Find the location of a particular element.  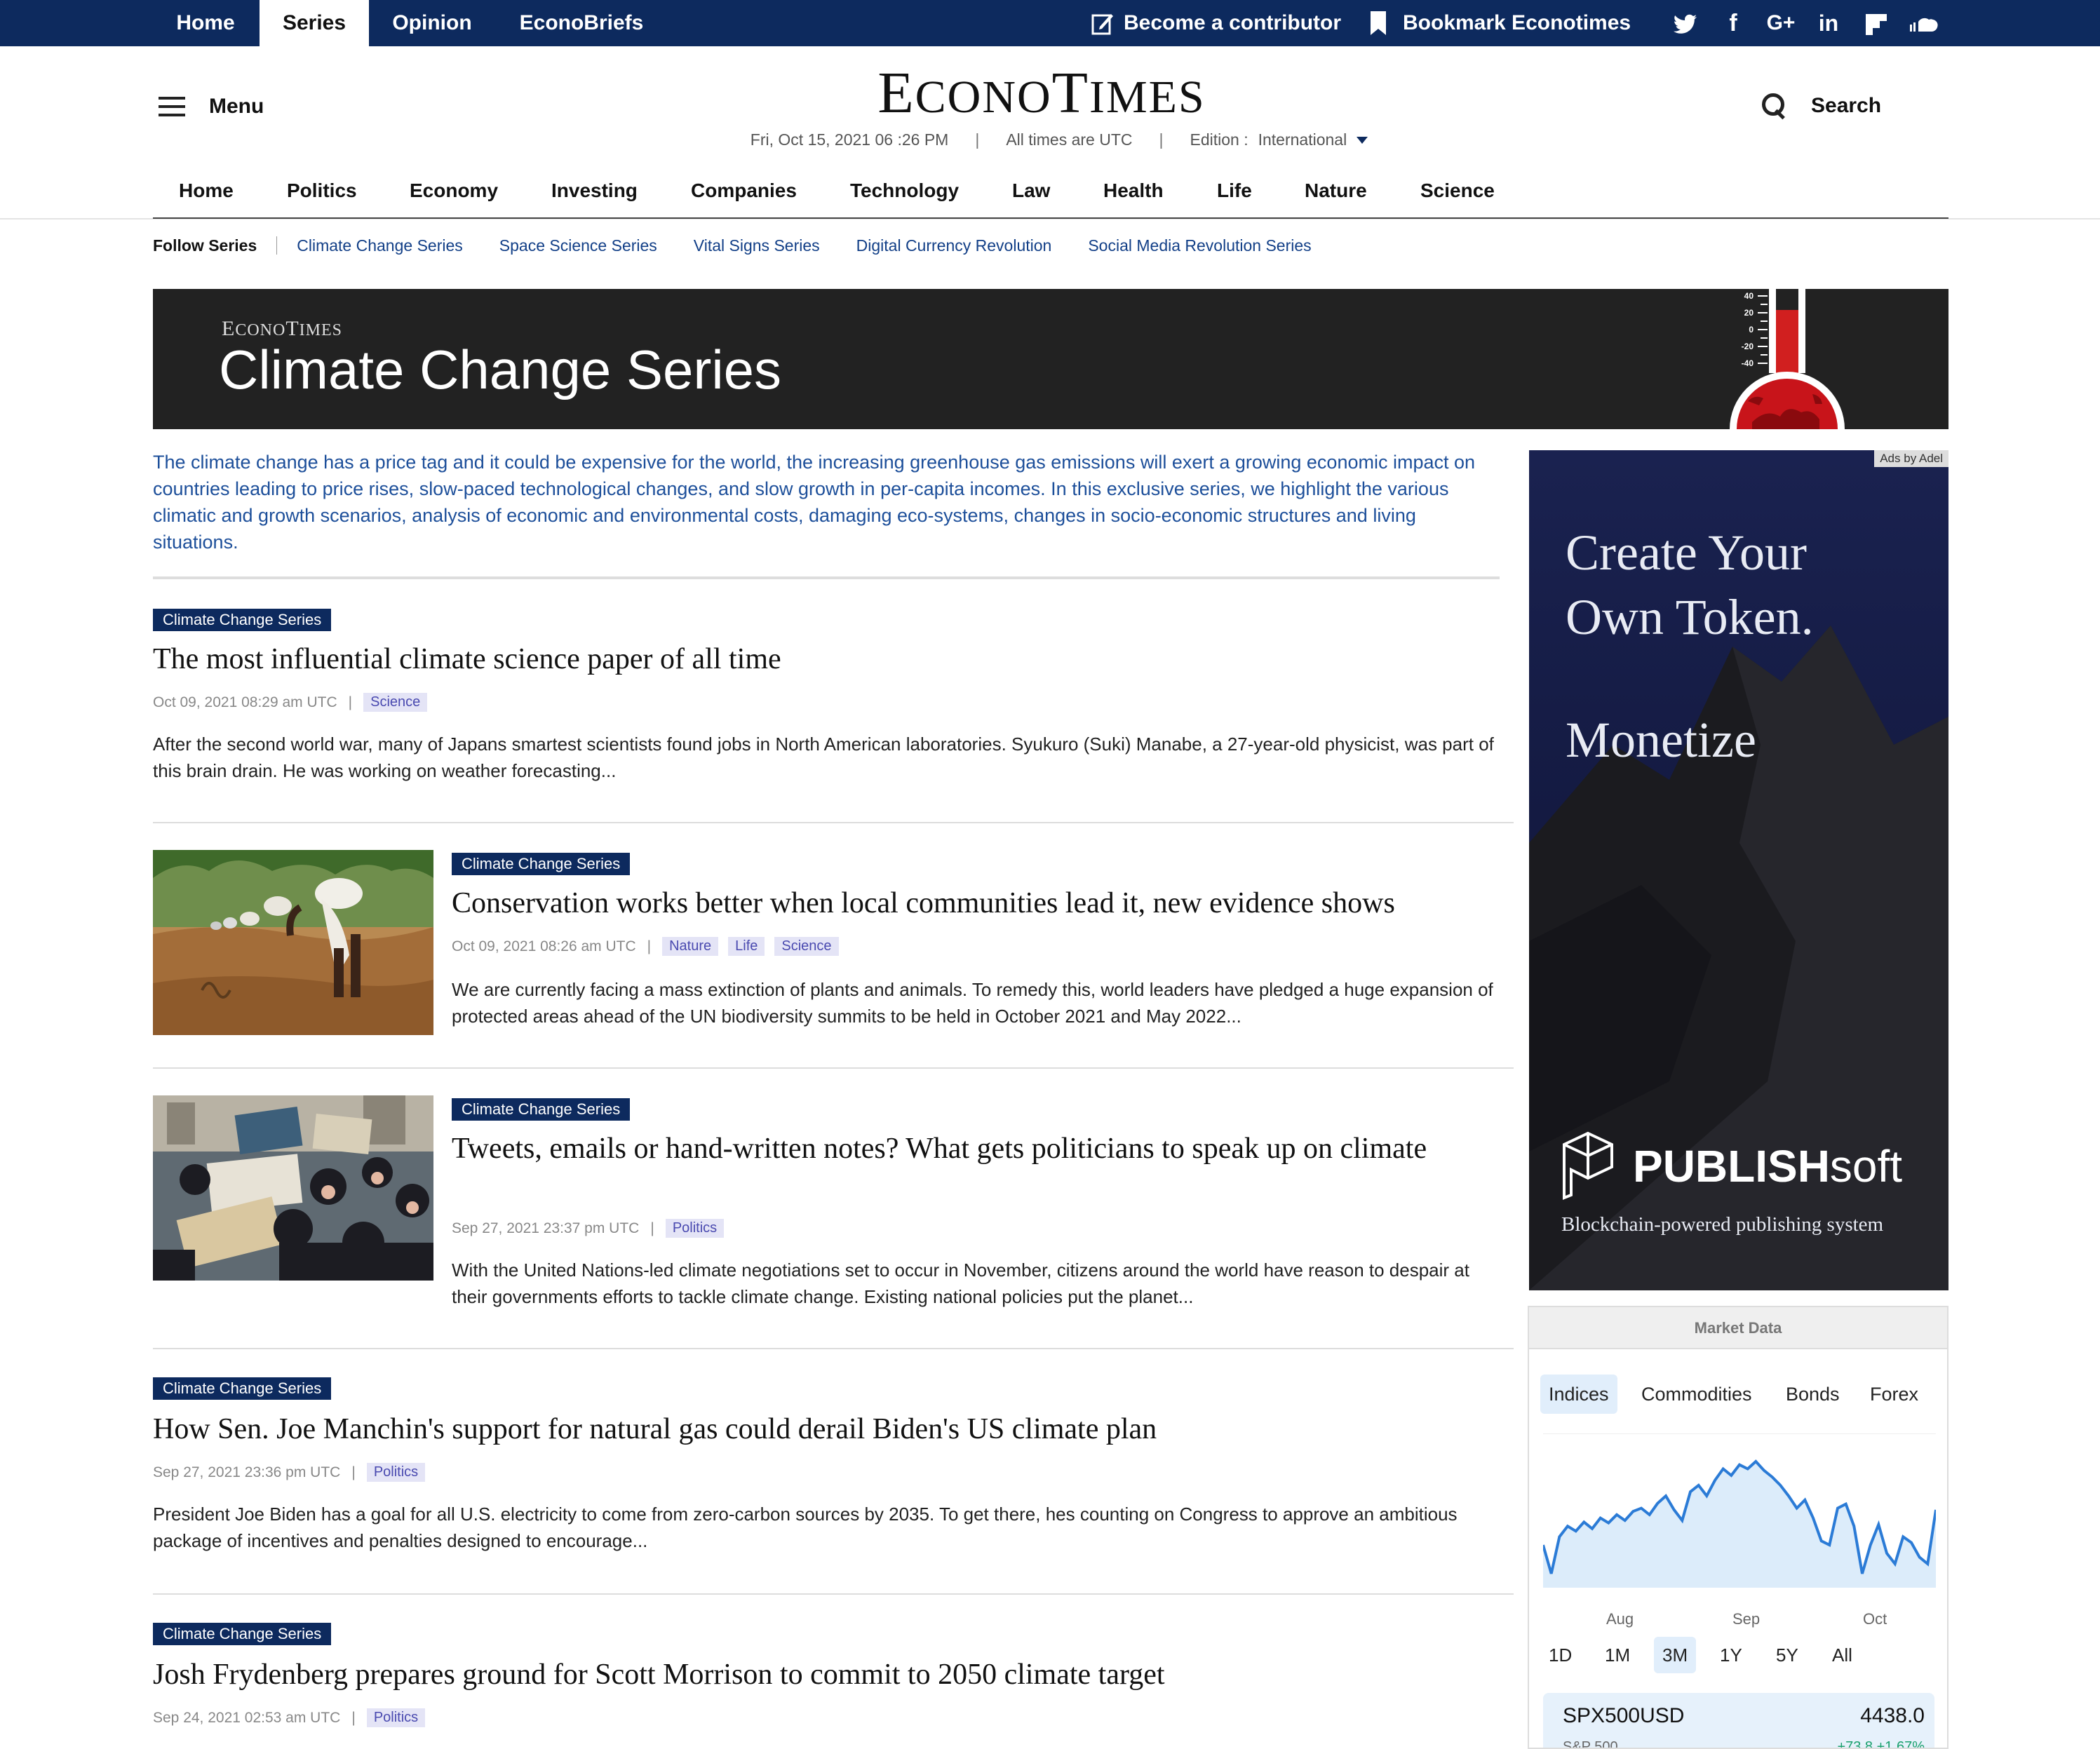

site-logo: ECONOTIMES is located at coordinates (1042, 95).